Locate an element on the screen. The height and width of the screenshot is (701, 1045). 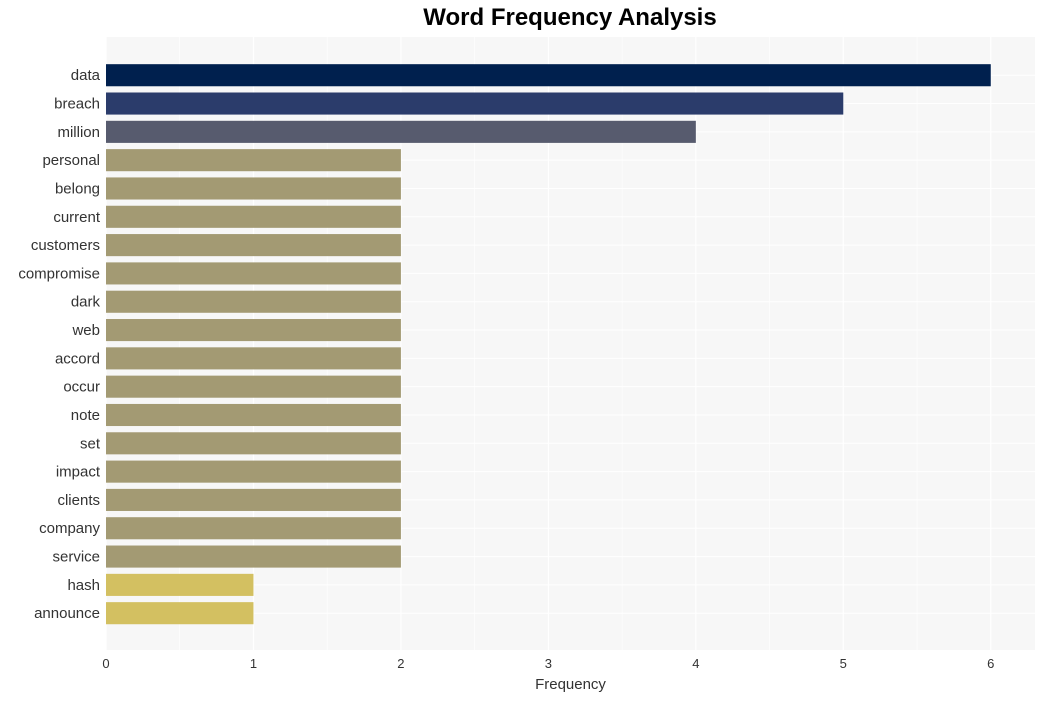
bar-hash is located at coordinates (180, 584).